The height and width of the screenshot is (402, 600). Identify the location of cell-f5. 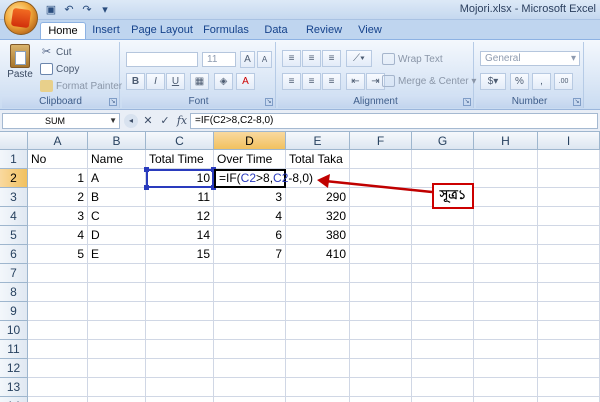
(381, 235).